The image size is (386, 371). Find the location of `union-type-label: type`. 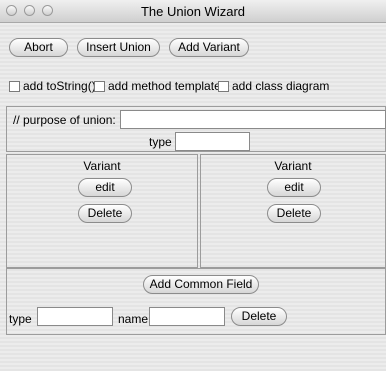

union-type-label: type is located at coordinates (160, 142).